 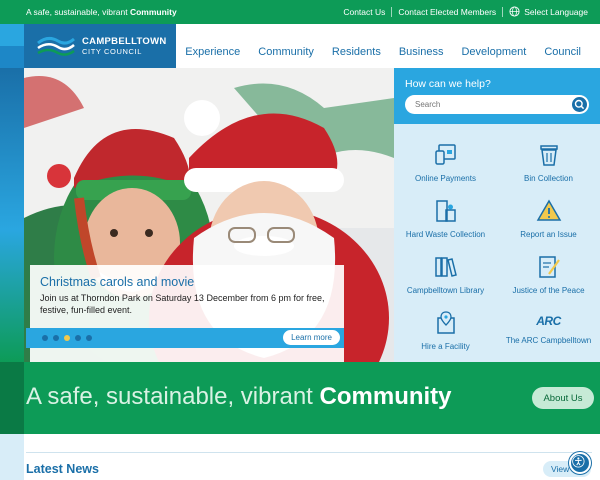 I want to click on tile-label: Bin Collection, so click(x=548, y=178).